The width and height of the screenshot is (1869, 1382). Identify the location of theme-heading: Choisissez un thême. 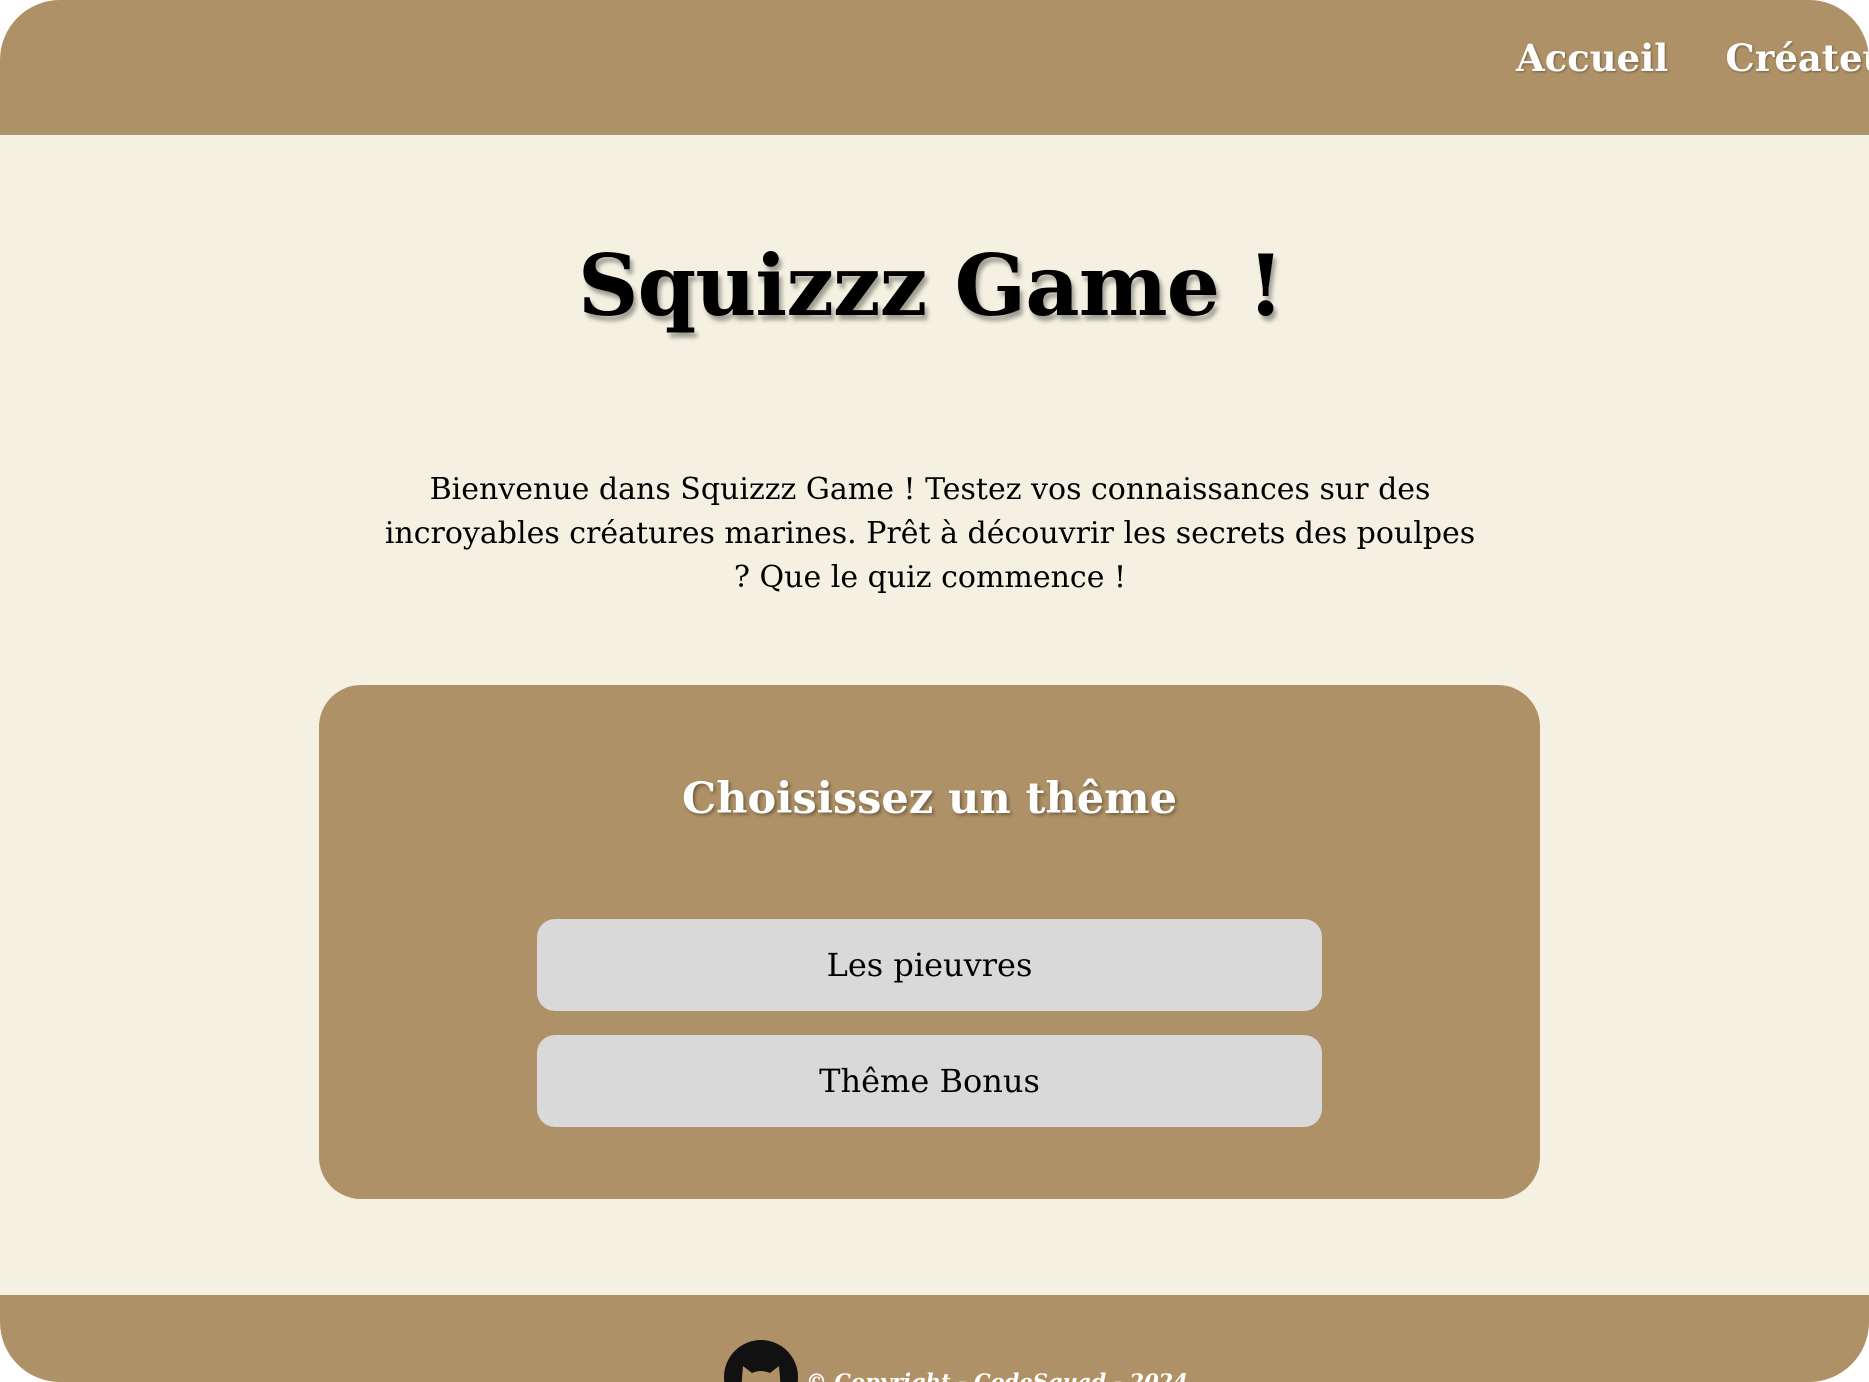
(929, 799).